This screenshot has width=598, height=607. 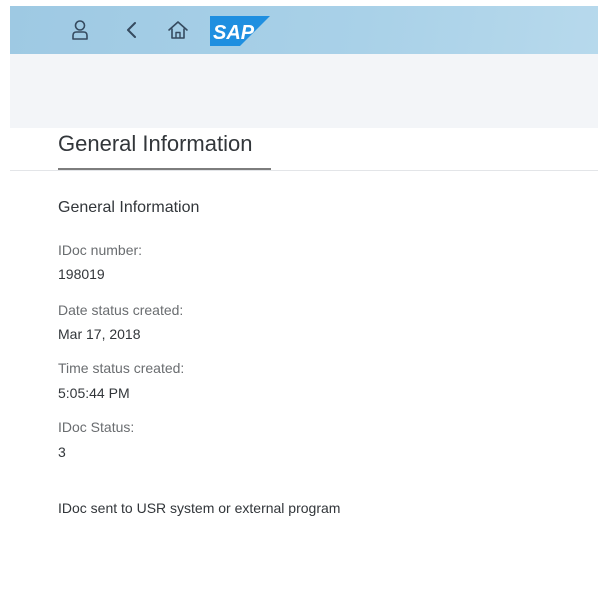 I want to click on idoc-number-label: IDoc number:, so click(x=100, y=250).